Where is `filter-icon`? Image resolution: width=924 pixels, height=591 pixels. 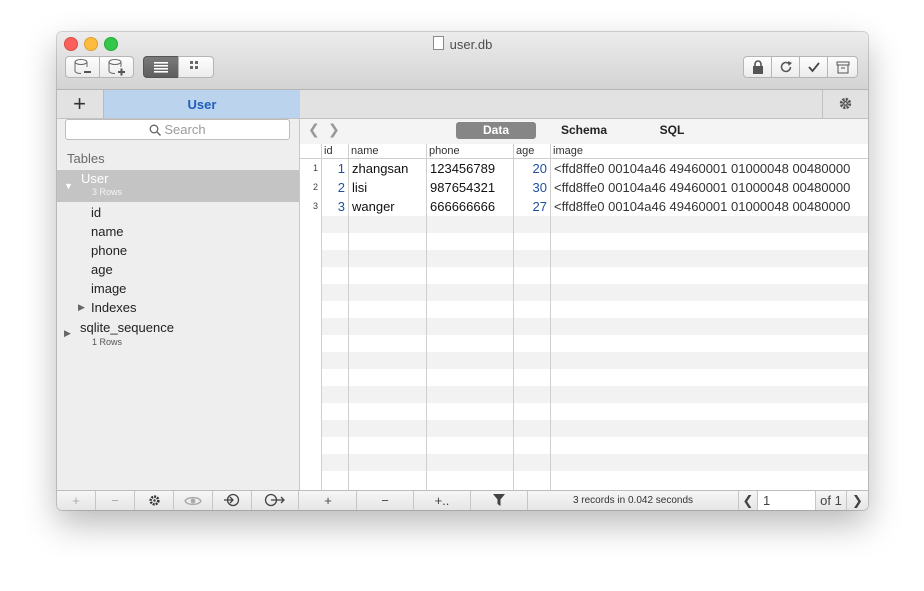 filter-icon is located at coordinates (499, 500).